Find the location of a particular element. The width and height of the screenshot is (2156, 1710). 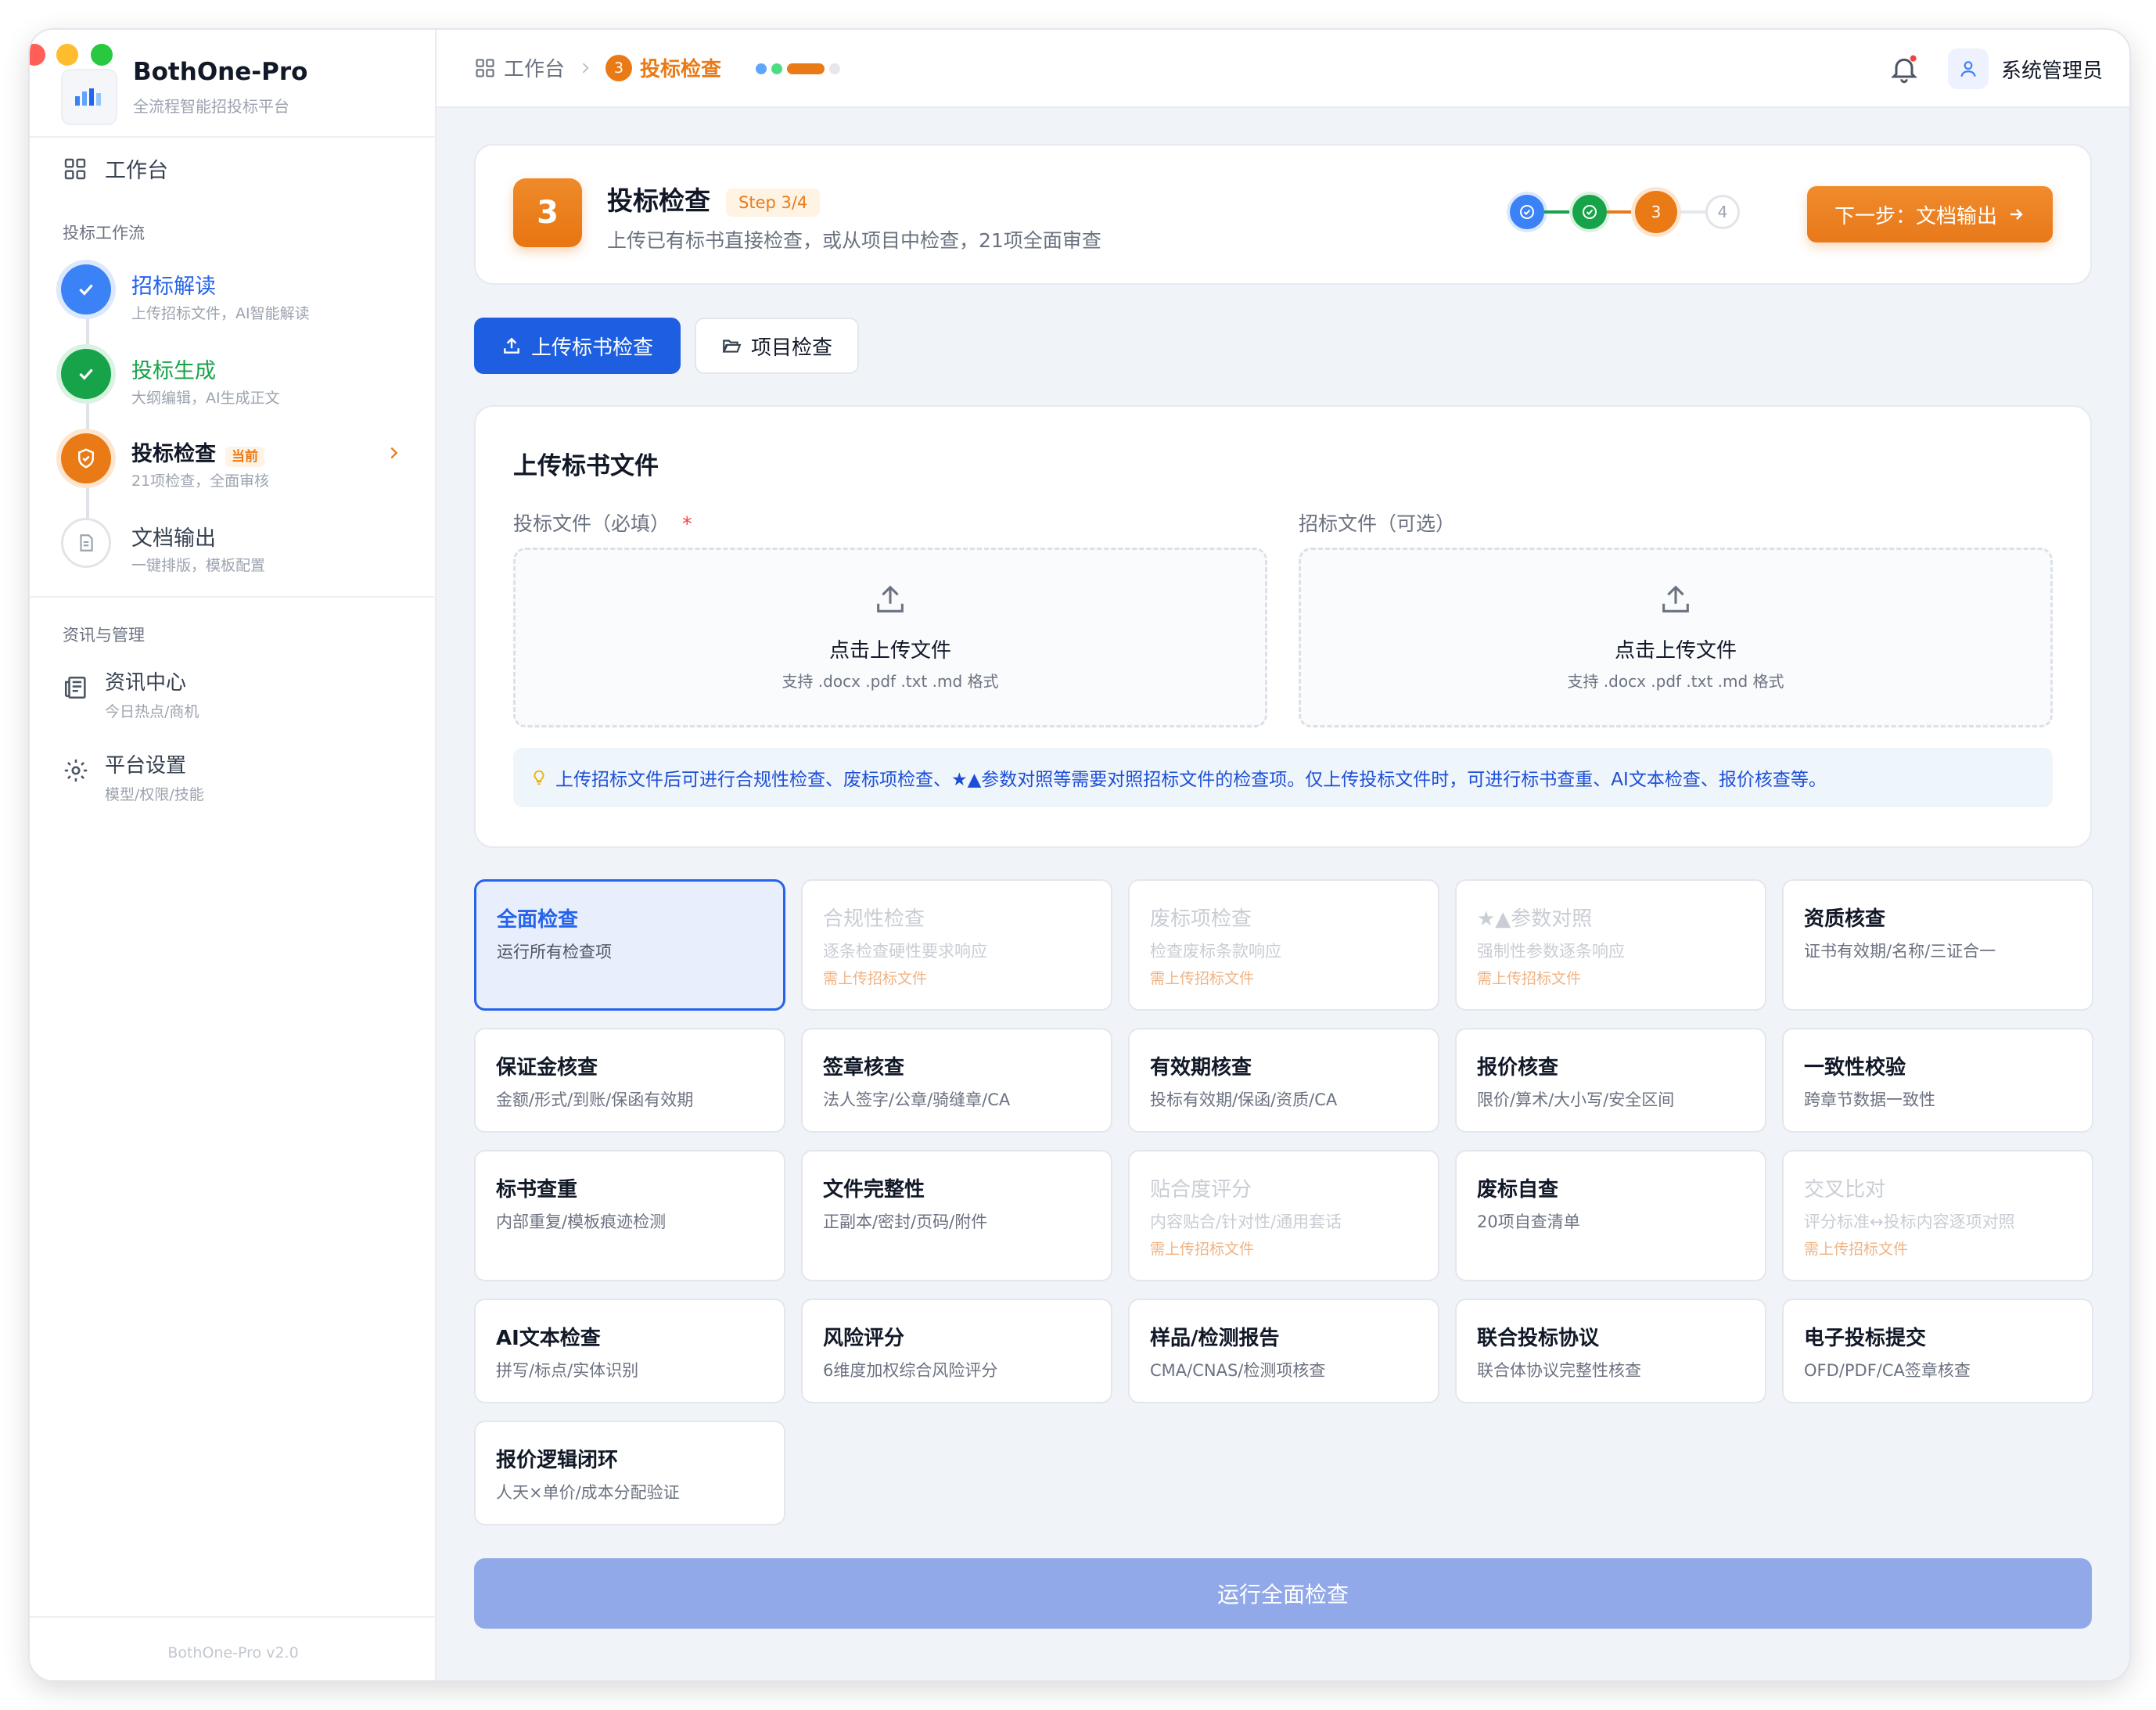

check-title: 合规性检查 is located at coordinates (874, 919).